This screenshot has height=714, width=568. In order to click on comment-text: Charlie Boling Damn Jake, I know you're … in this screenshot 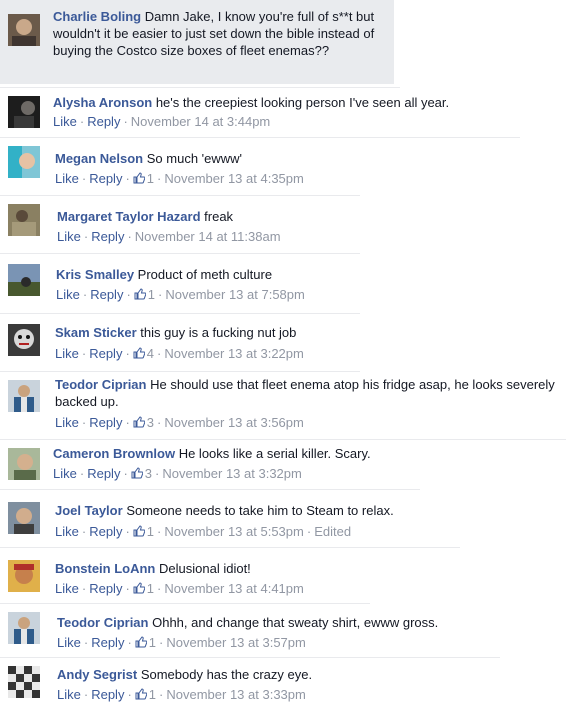, I will do `click(223, 33)`.